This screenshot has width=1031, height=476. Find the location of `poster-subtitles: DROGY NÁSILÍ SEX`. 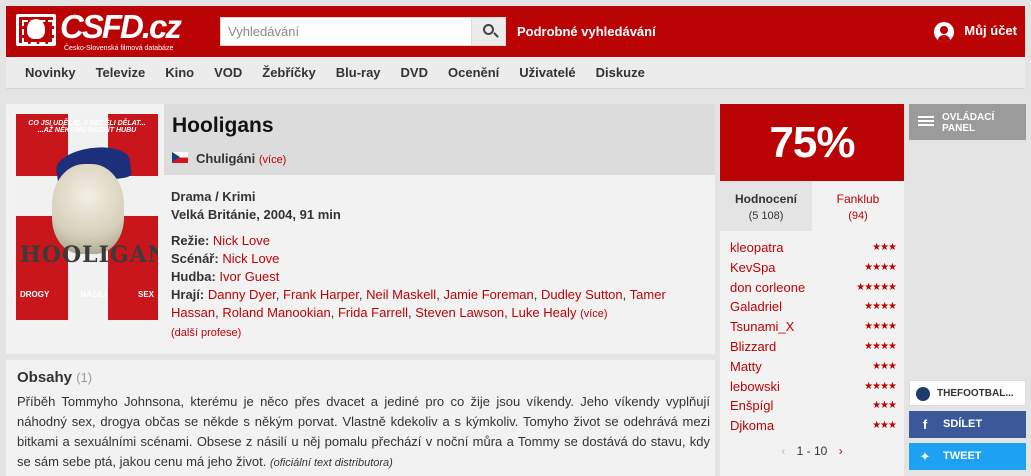

poster-subtitles: DROGY NÁSILÍ SEX is located at coordinates (87, 294).